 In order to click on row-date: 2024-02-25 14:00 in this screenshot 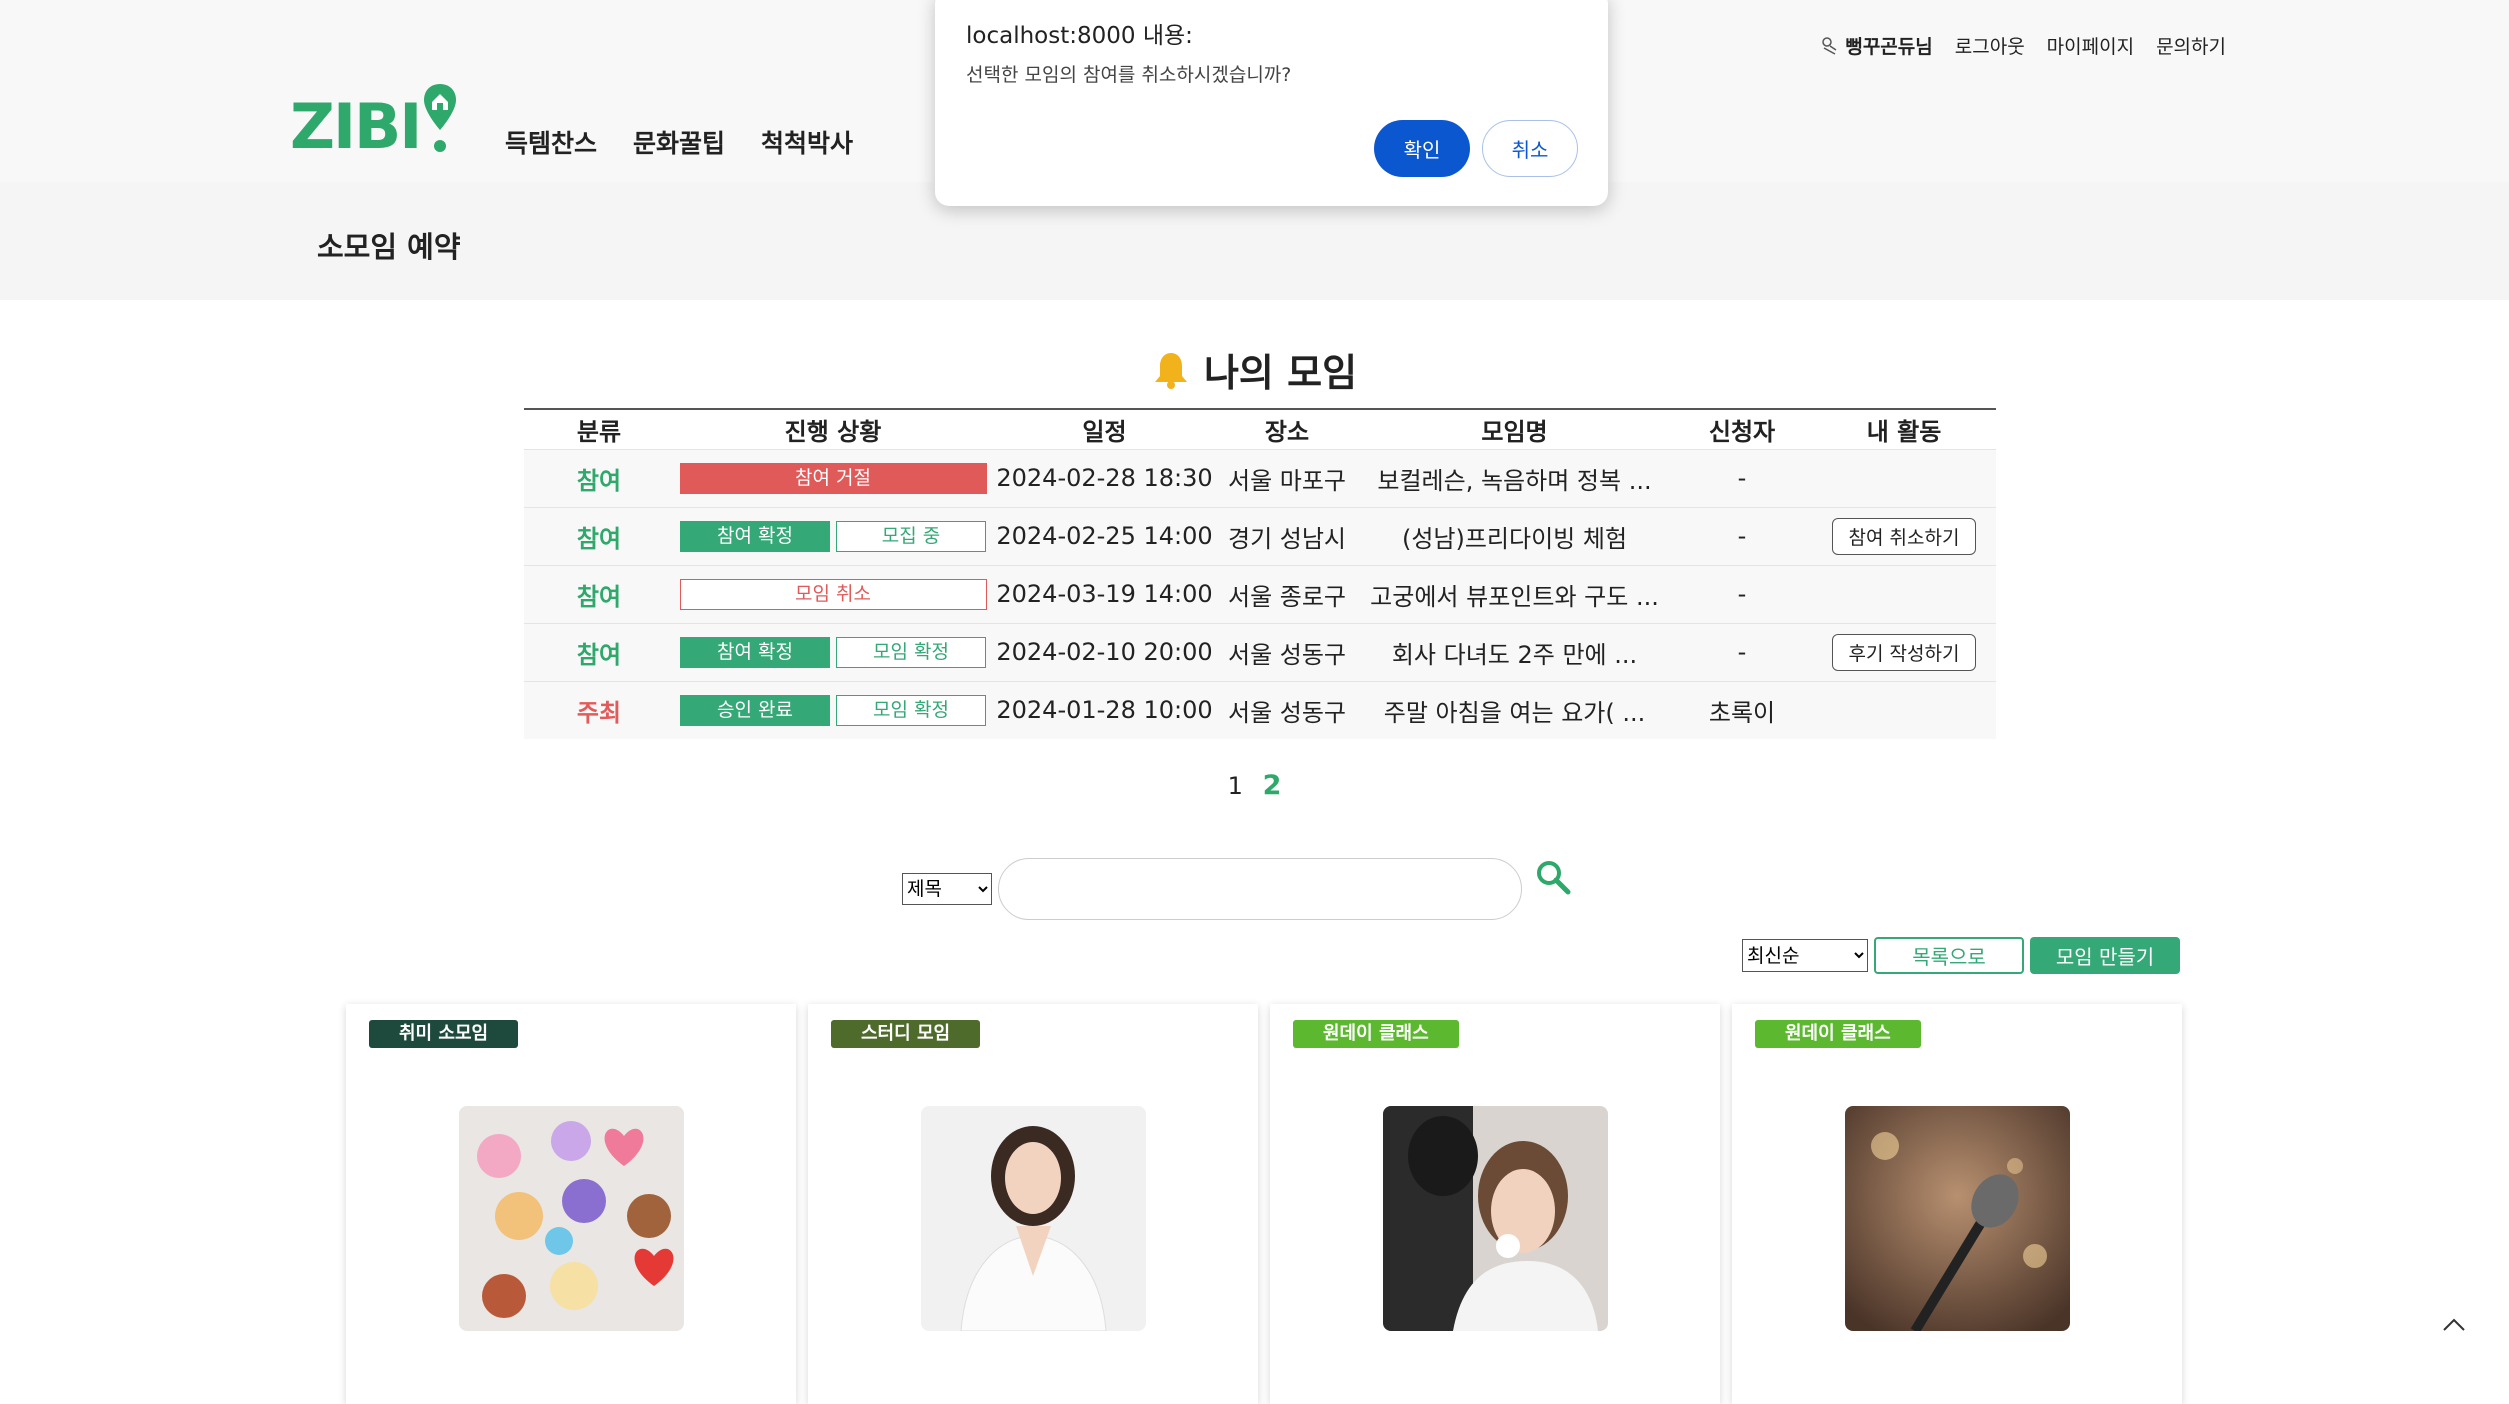, I will do `click(1104, 535)`.